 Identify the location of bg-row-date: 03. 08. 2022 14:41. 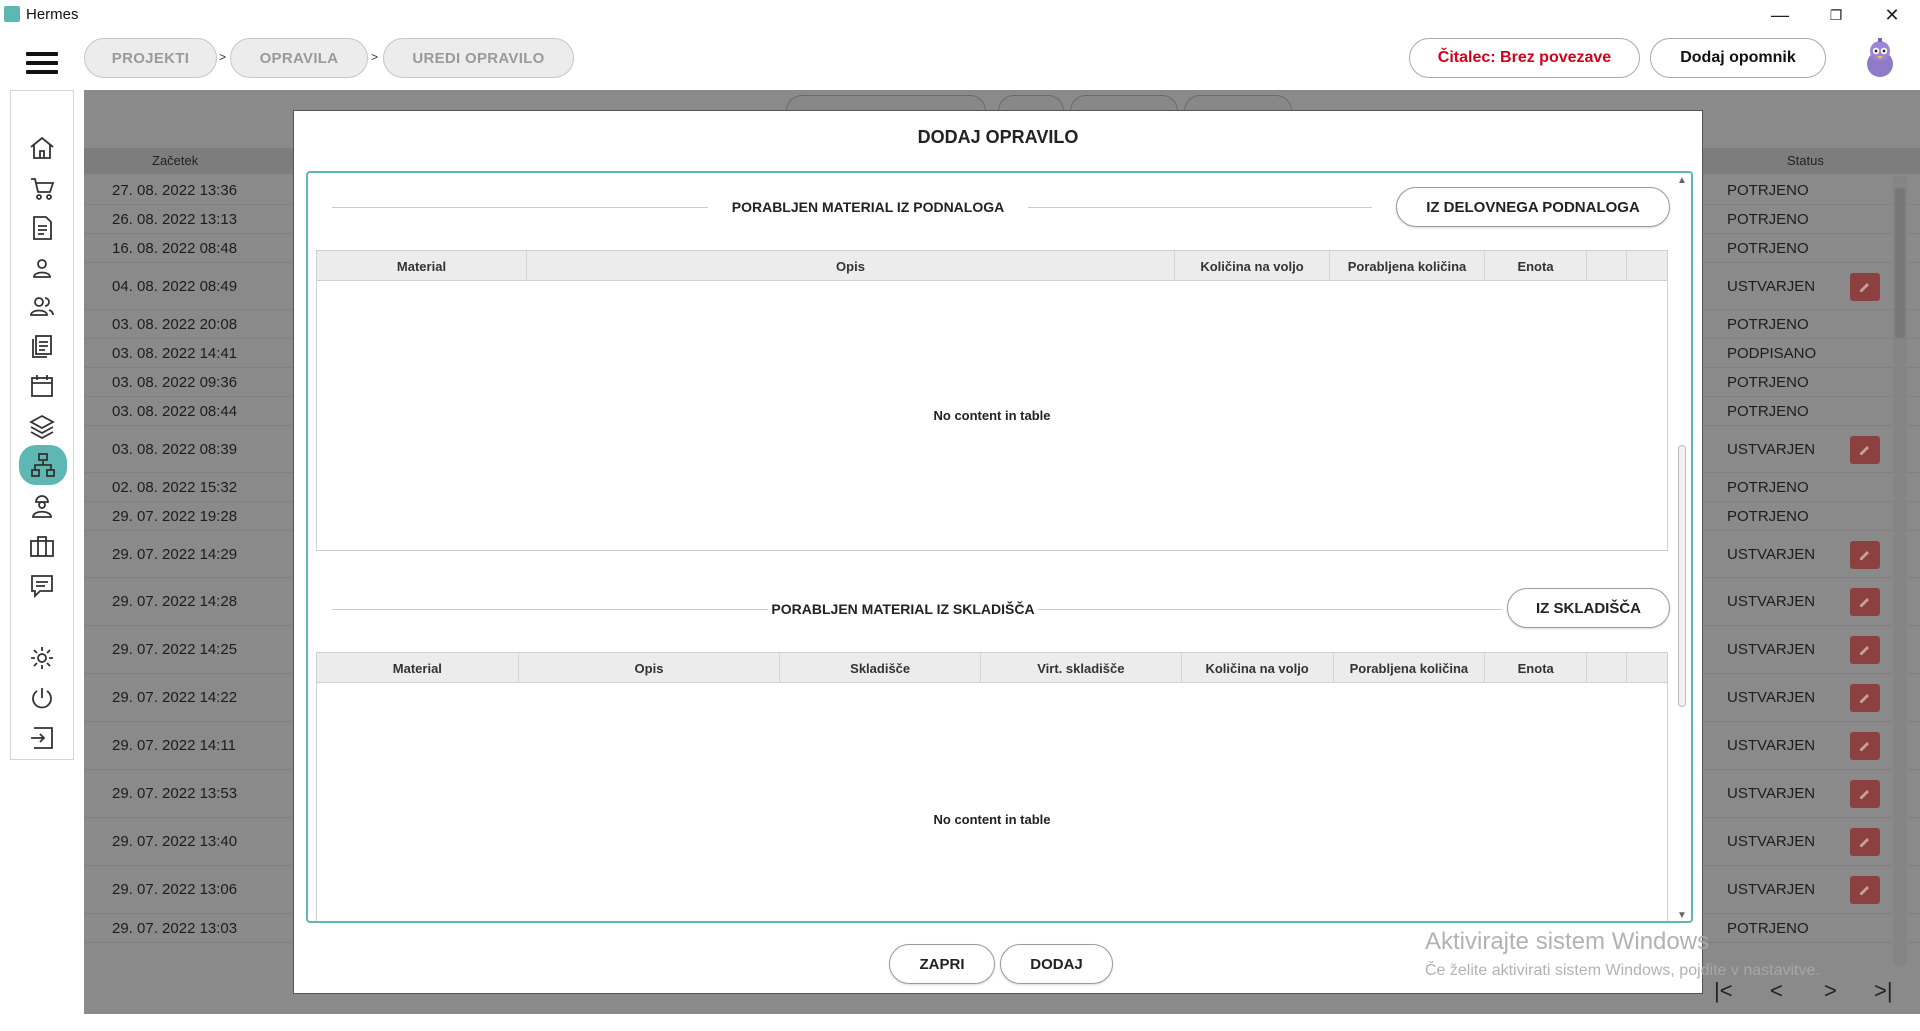
(175, 353).